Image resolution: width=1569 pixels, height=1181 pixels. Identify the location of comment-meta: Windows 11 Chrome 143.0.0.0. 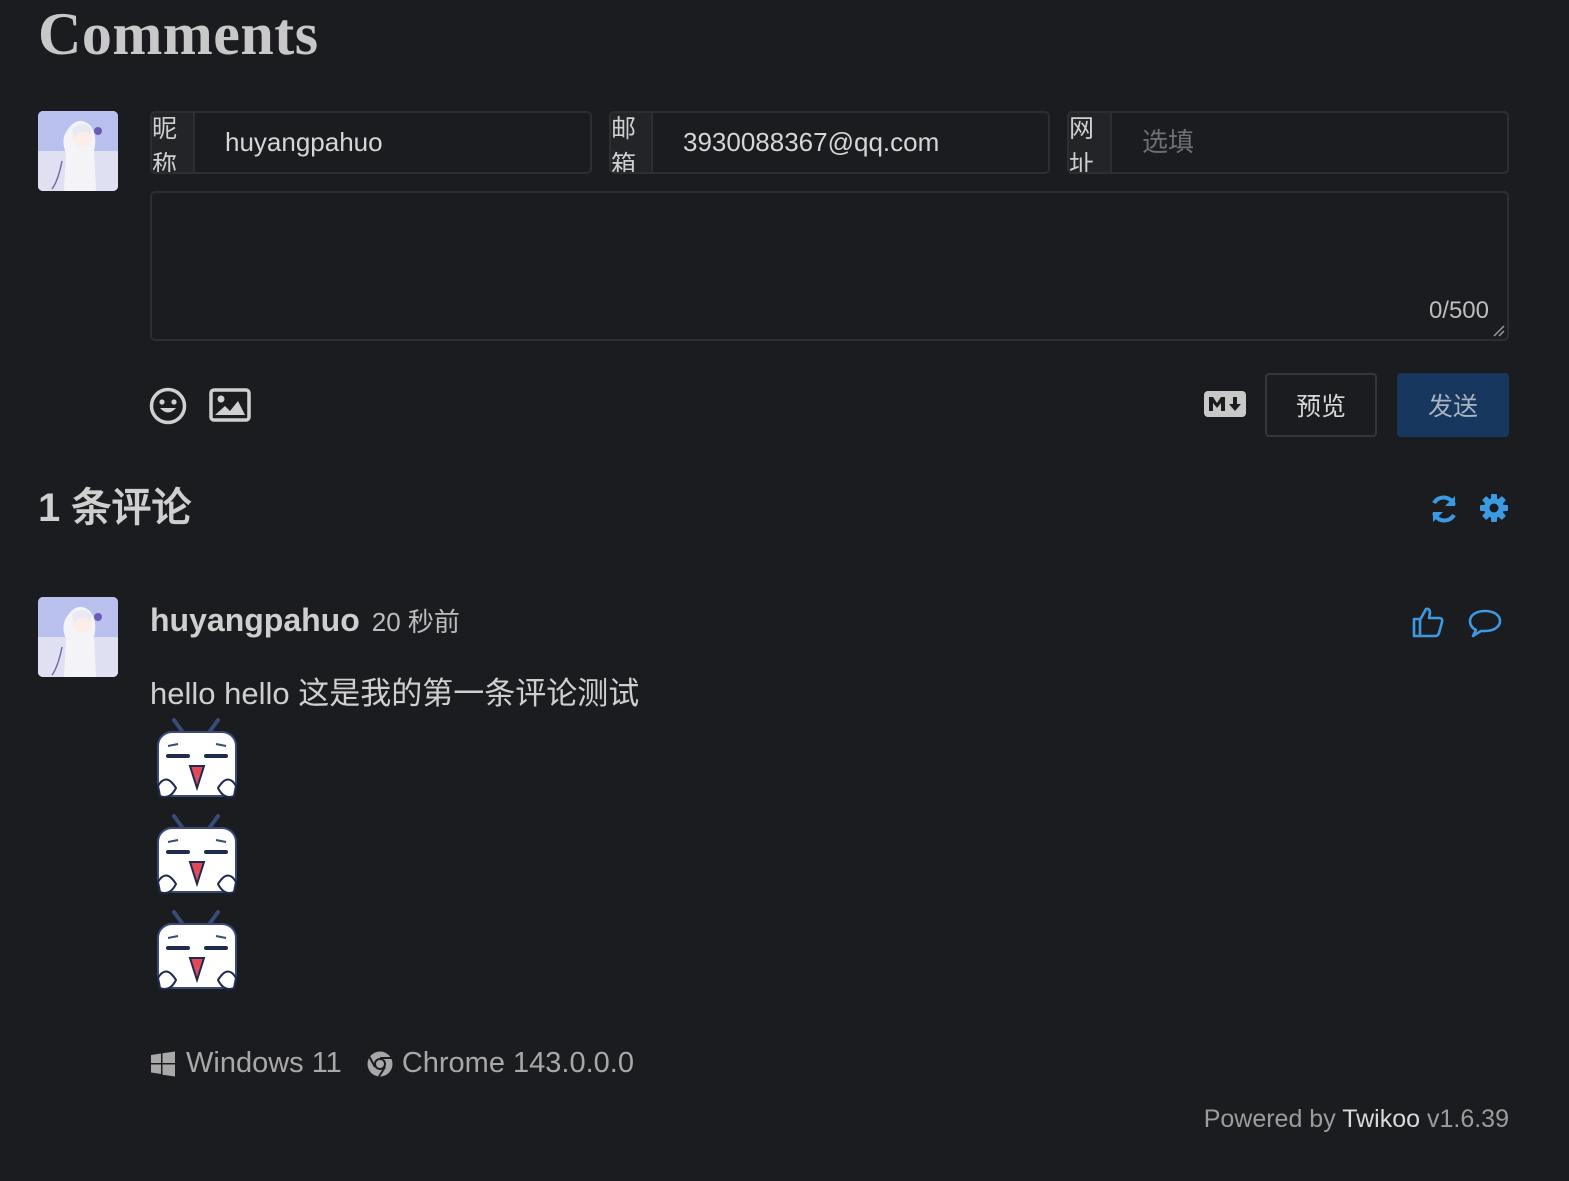
(392, 1063).